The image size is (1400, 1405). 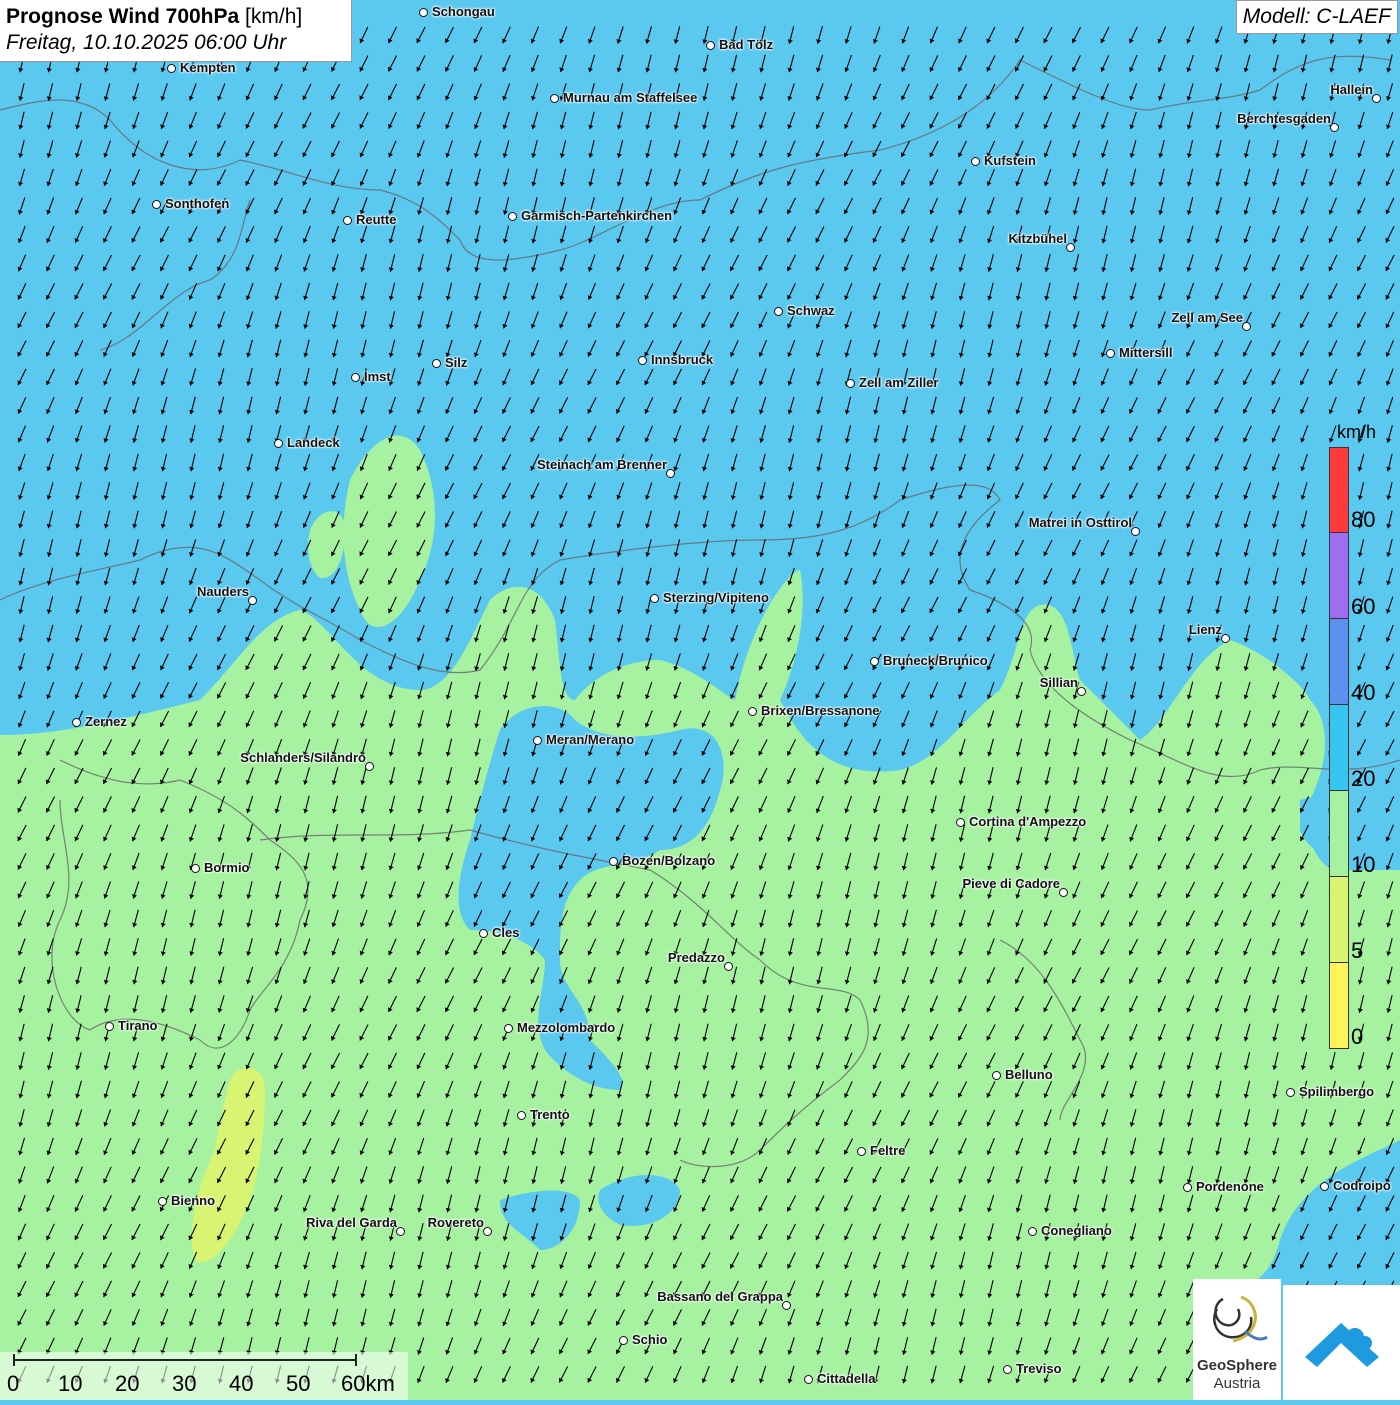 I want to click on city-label: Schlanders/Silandro, so click(x=303, y=757).